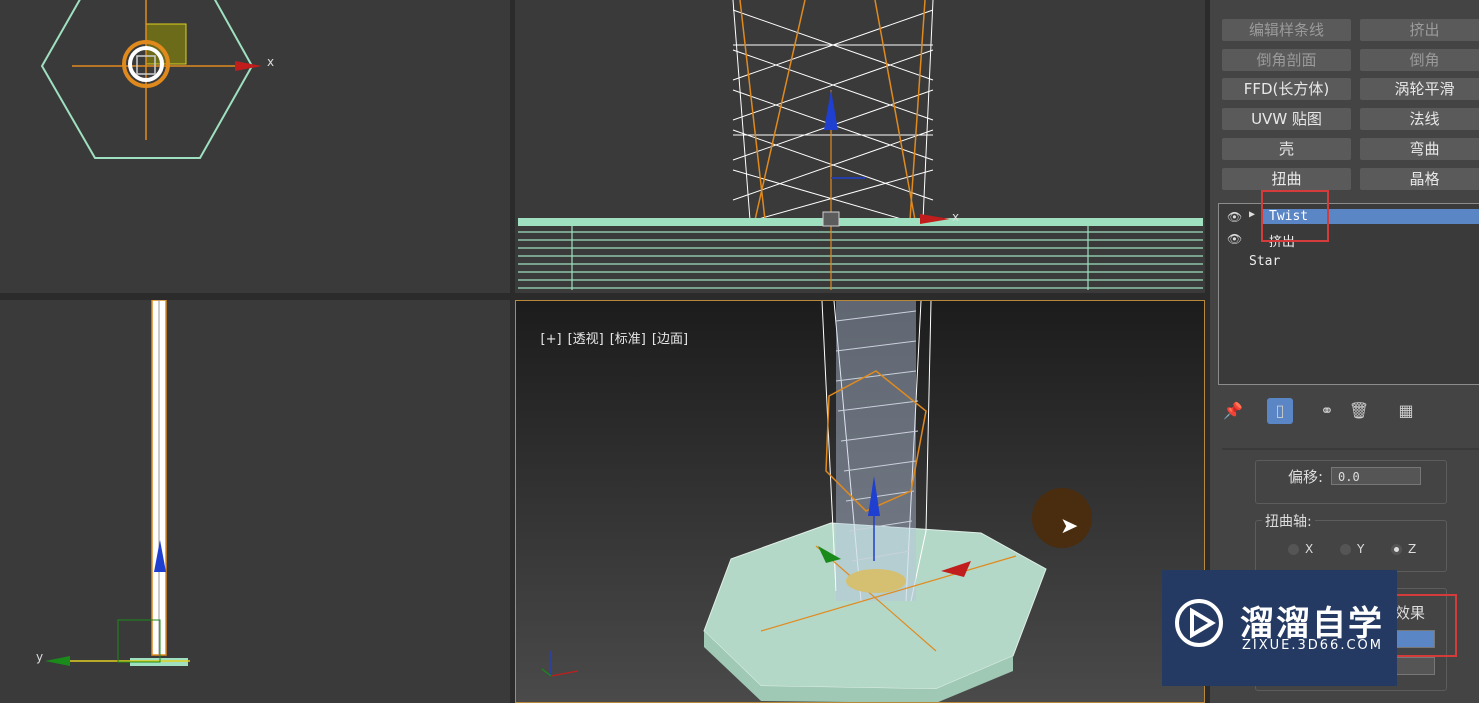 Image resolution: width=1479 pixels, height=703 pixels. I want to click on mouse-cursor-icon: ➤, so click(1069, 526).